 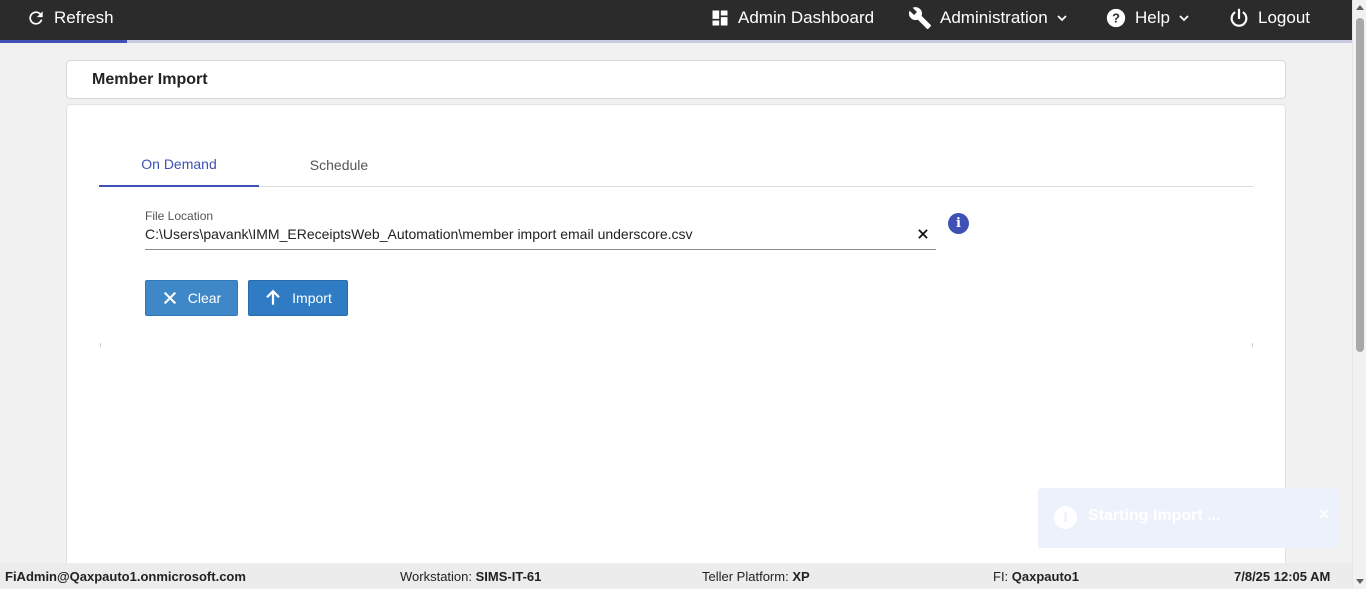 What do you see at coordinates (508, 576) in the screenshot?
I see `workstation-value: SIMS-IT-61` at bounding box center [508, 576].